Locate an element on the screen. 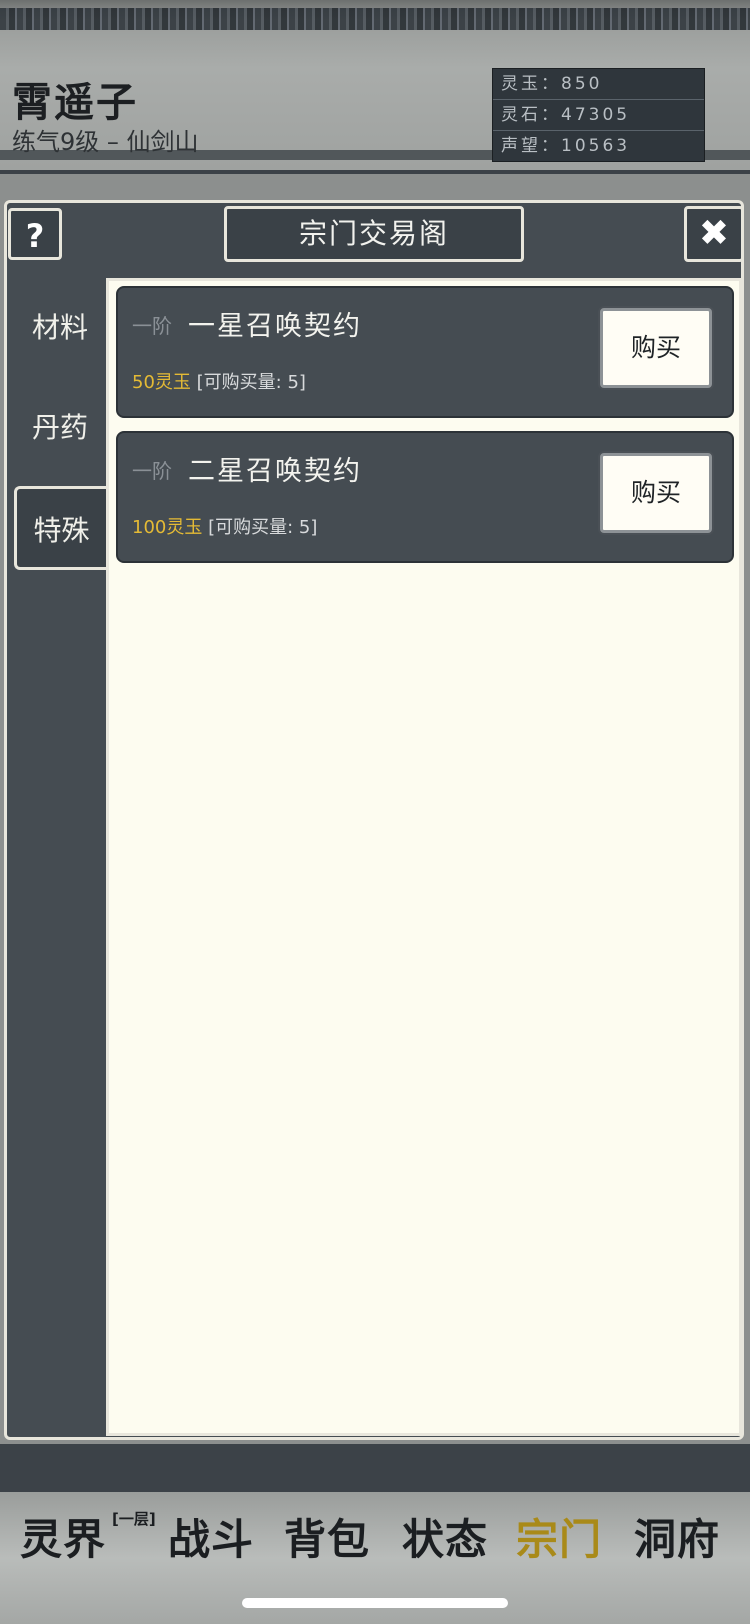 The image size is (750, 1624). nav-cave: 洞府 is located at coordinates (677, 1536).